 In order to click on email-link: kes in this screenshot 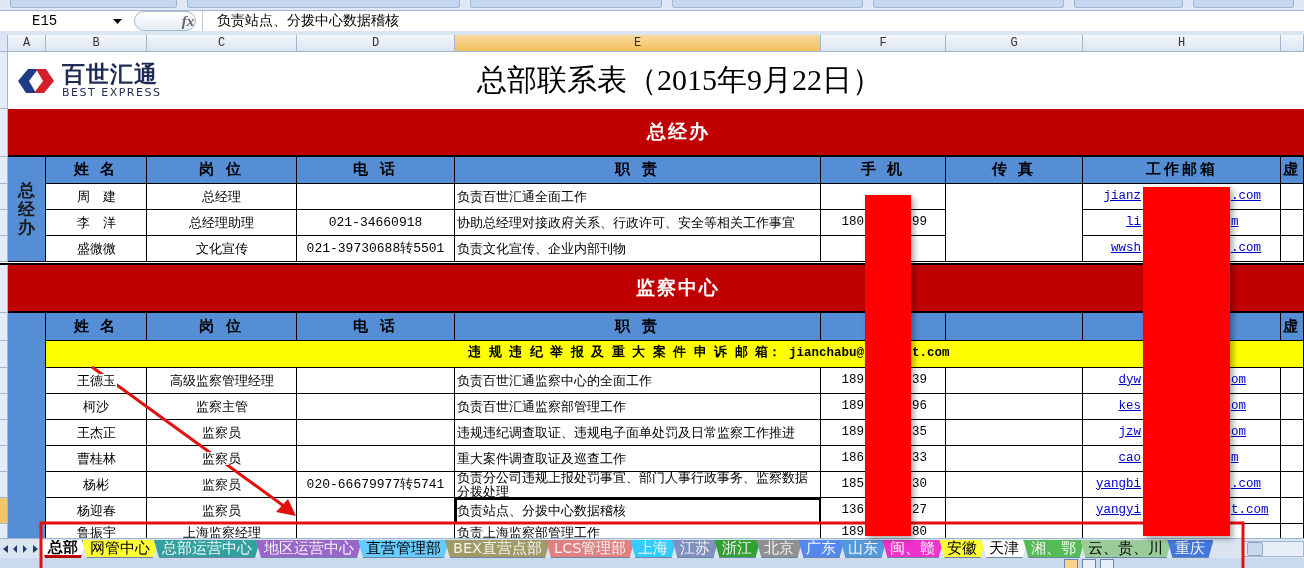, I will do `click(1129, 406)`.